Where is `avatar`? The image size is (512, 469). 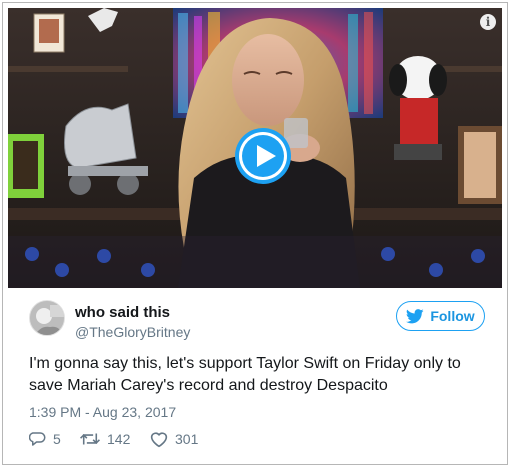
avatar is located at coordinates (47, 318).